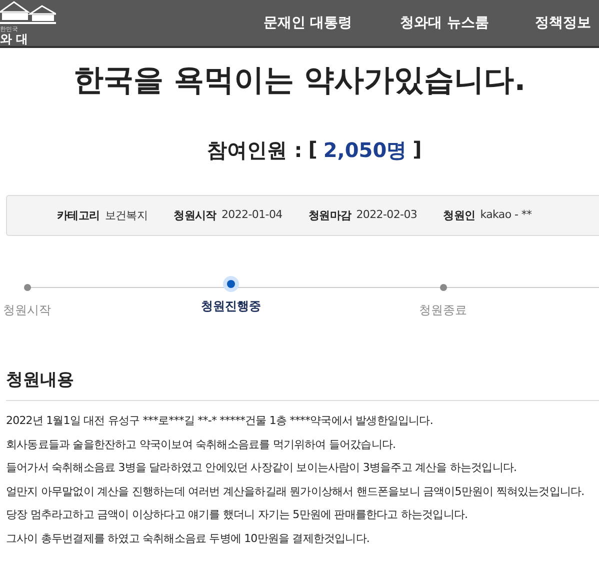  Describe the element at coordinates (417, 150) in the screenshot. I see `bracket: ]` at that location.